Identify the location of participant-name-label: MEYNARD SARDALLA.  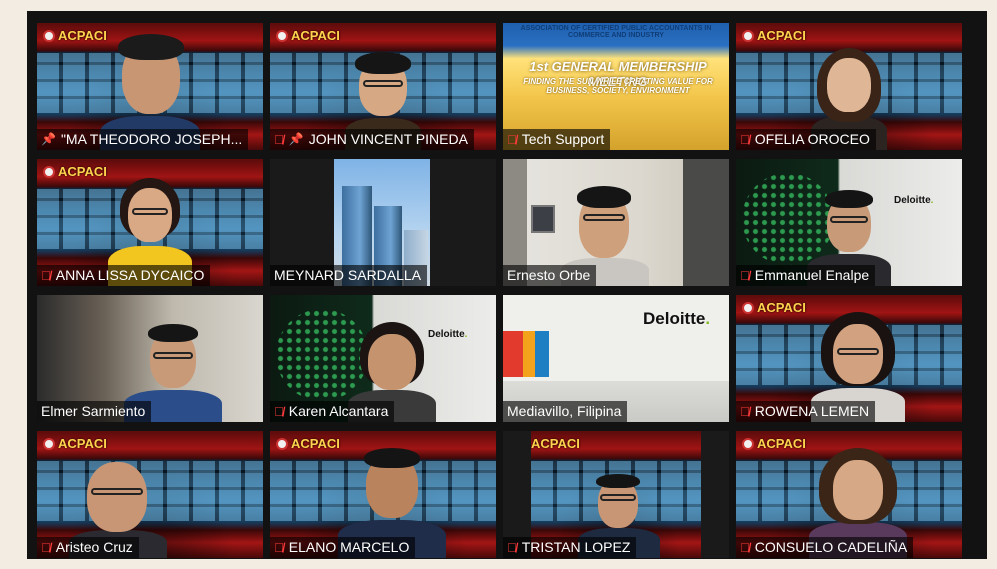
(349, 275).